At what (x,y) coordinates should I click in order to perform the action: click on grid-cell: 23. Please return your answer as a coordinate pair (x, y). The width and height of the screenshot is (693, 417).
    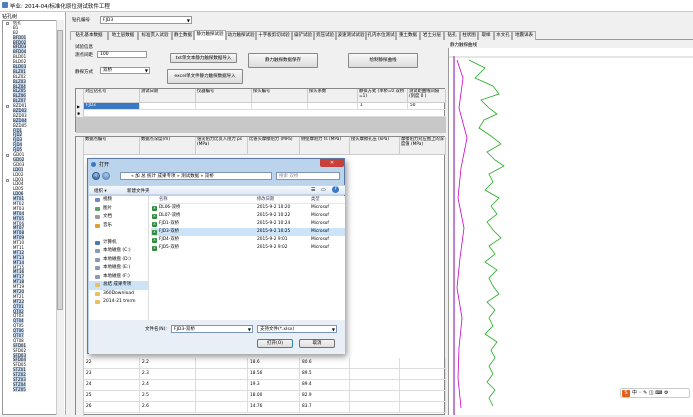
    Looking at the image, I should click on (112, 374).